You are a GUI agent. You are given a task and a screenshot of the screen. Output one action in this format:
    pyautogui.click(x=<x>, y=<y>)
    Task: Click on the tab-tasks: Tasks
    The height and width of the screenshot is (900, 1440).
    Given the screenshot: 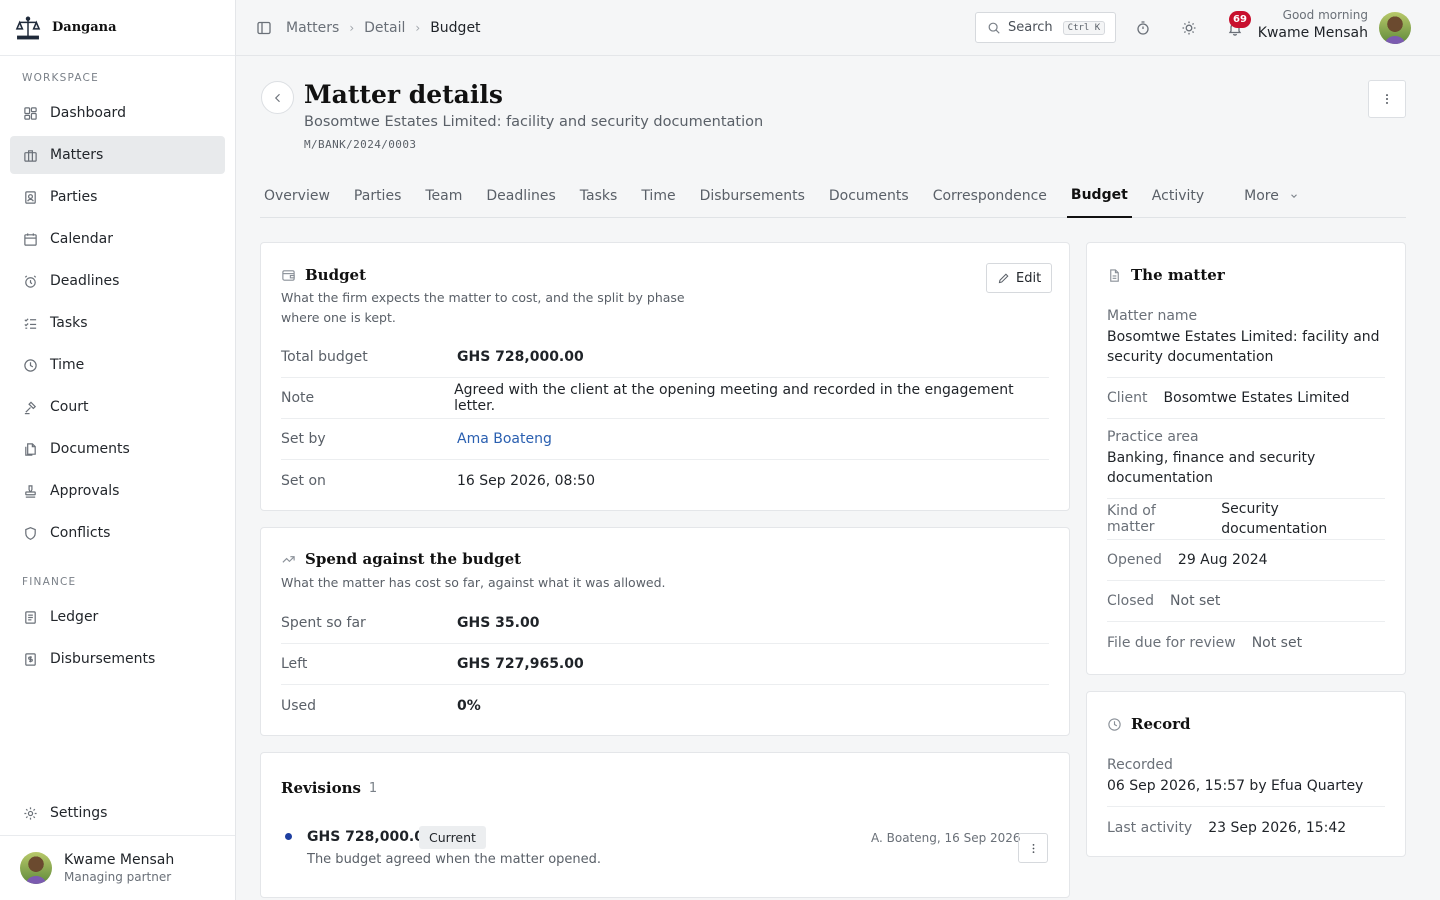 What is the action you would take?
    pyautogui.click(x=599, y=196)
    